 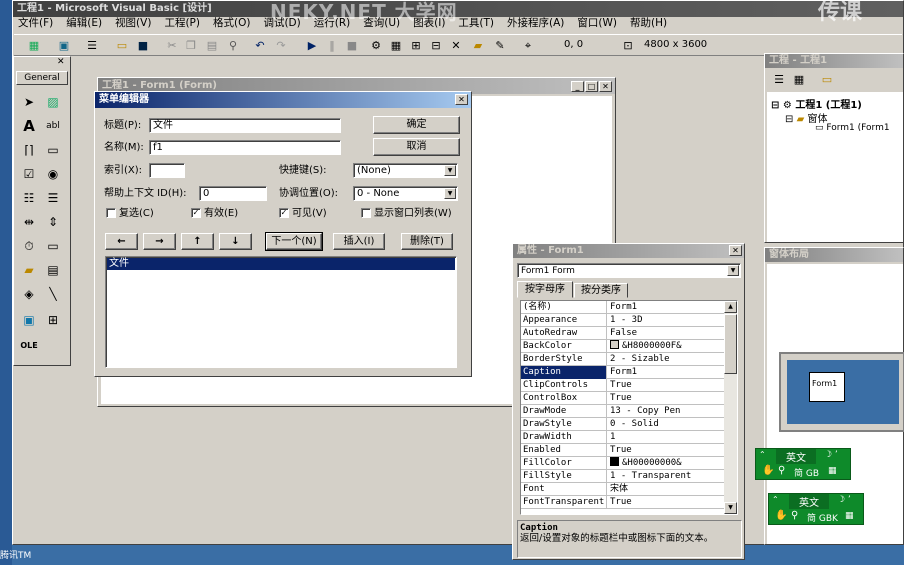 I want to click on toolbox-close-icon: ✕, so click(x=61, y=62).